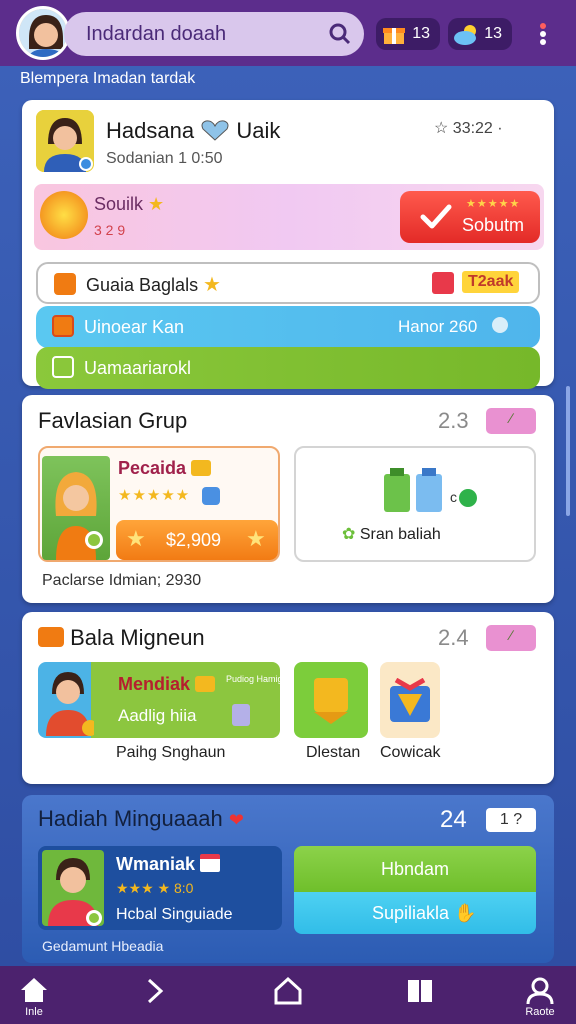 The width and height of the screenshot is (576, 1024). What do you see at coordinates (415, 869) in the screenshot?
I see `claim-button: Hbndam` at bounding box center [415, 869].